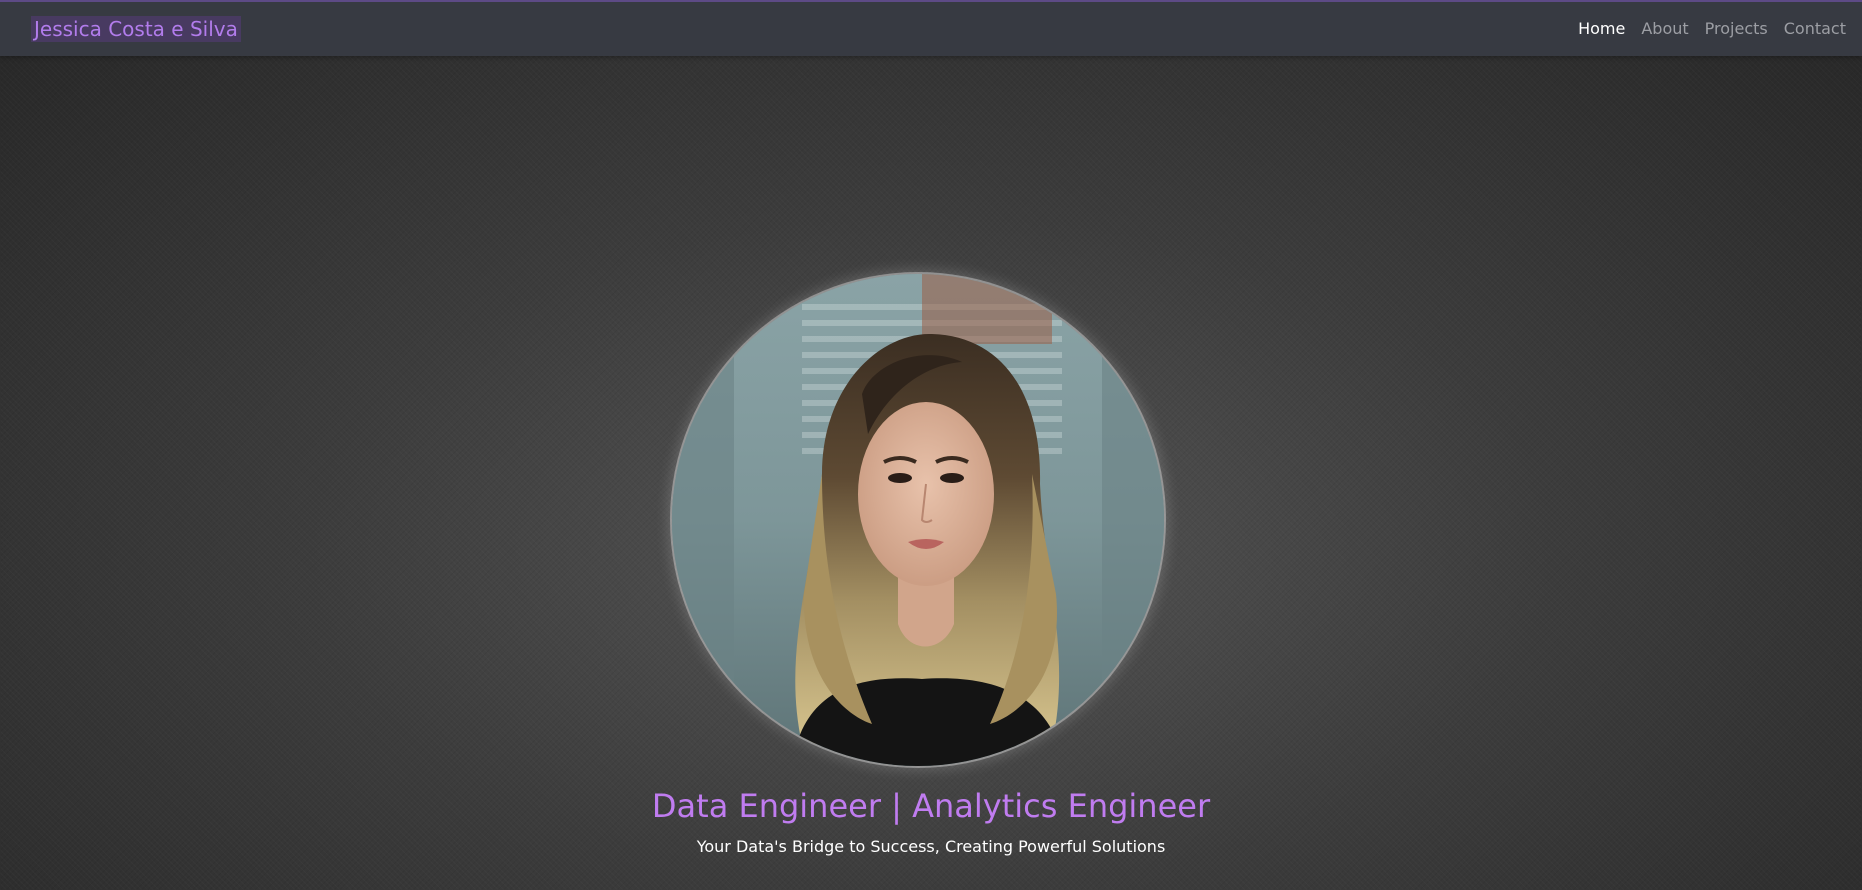 The height and width of the screenshot is (890, 1862). Describe the element at coordinates (136, 29) in the screenshot. I see `brand-link: Jessica Costa e Silva` at that location.